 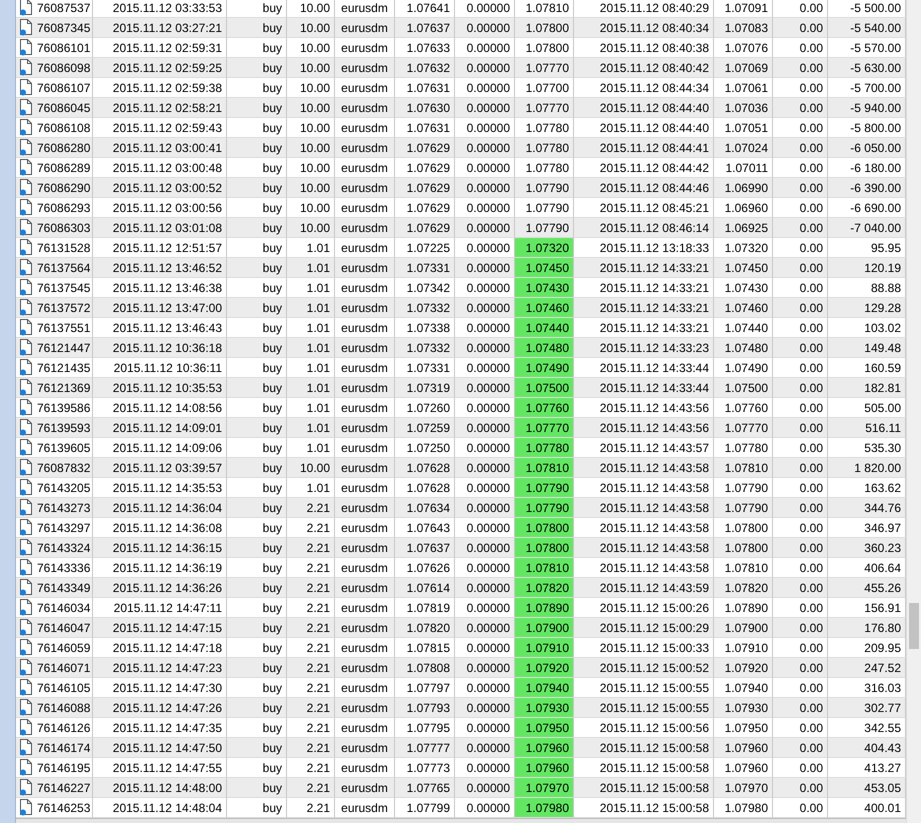 I want to click on table-cell: 1.07780, so click(x=544, y=148).